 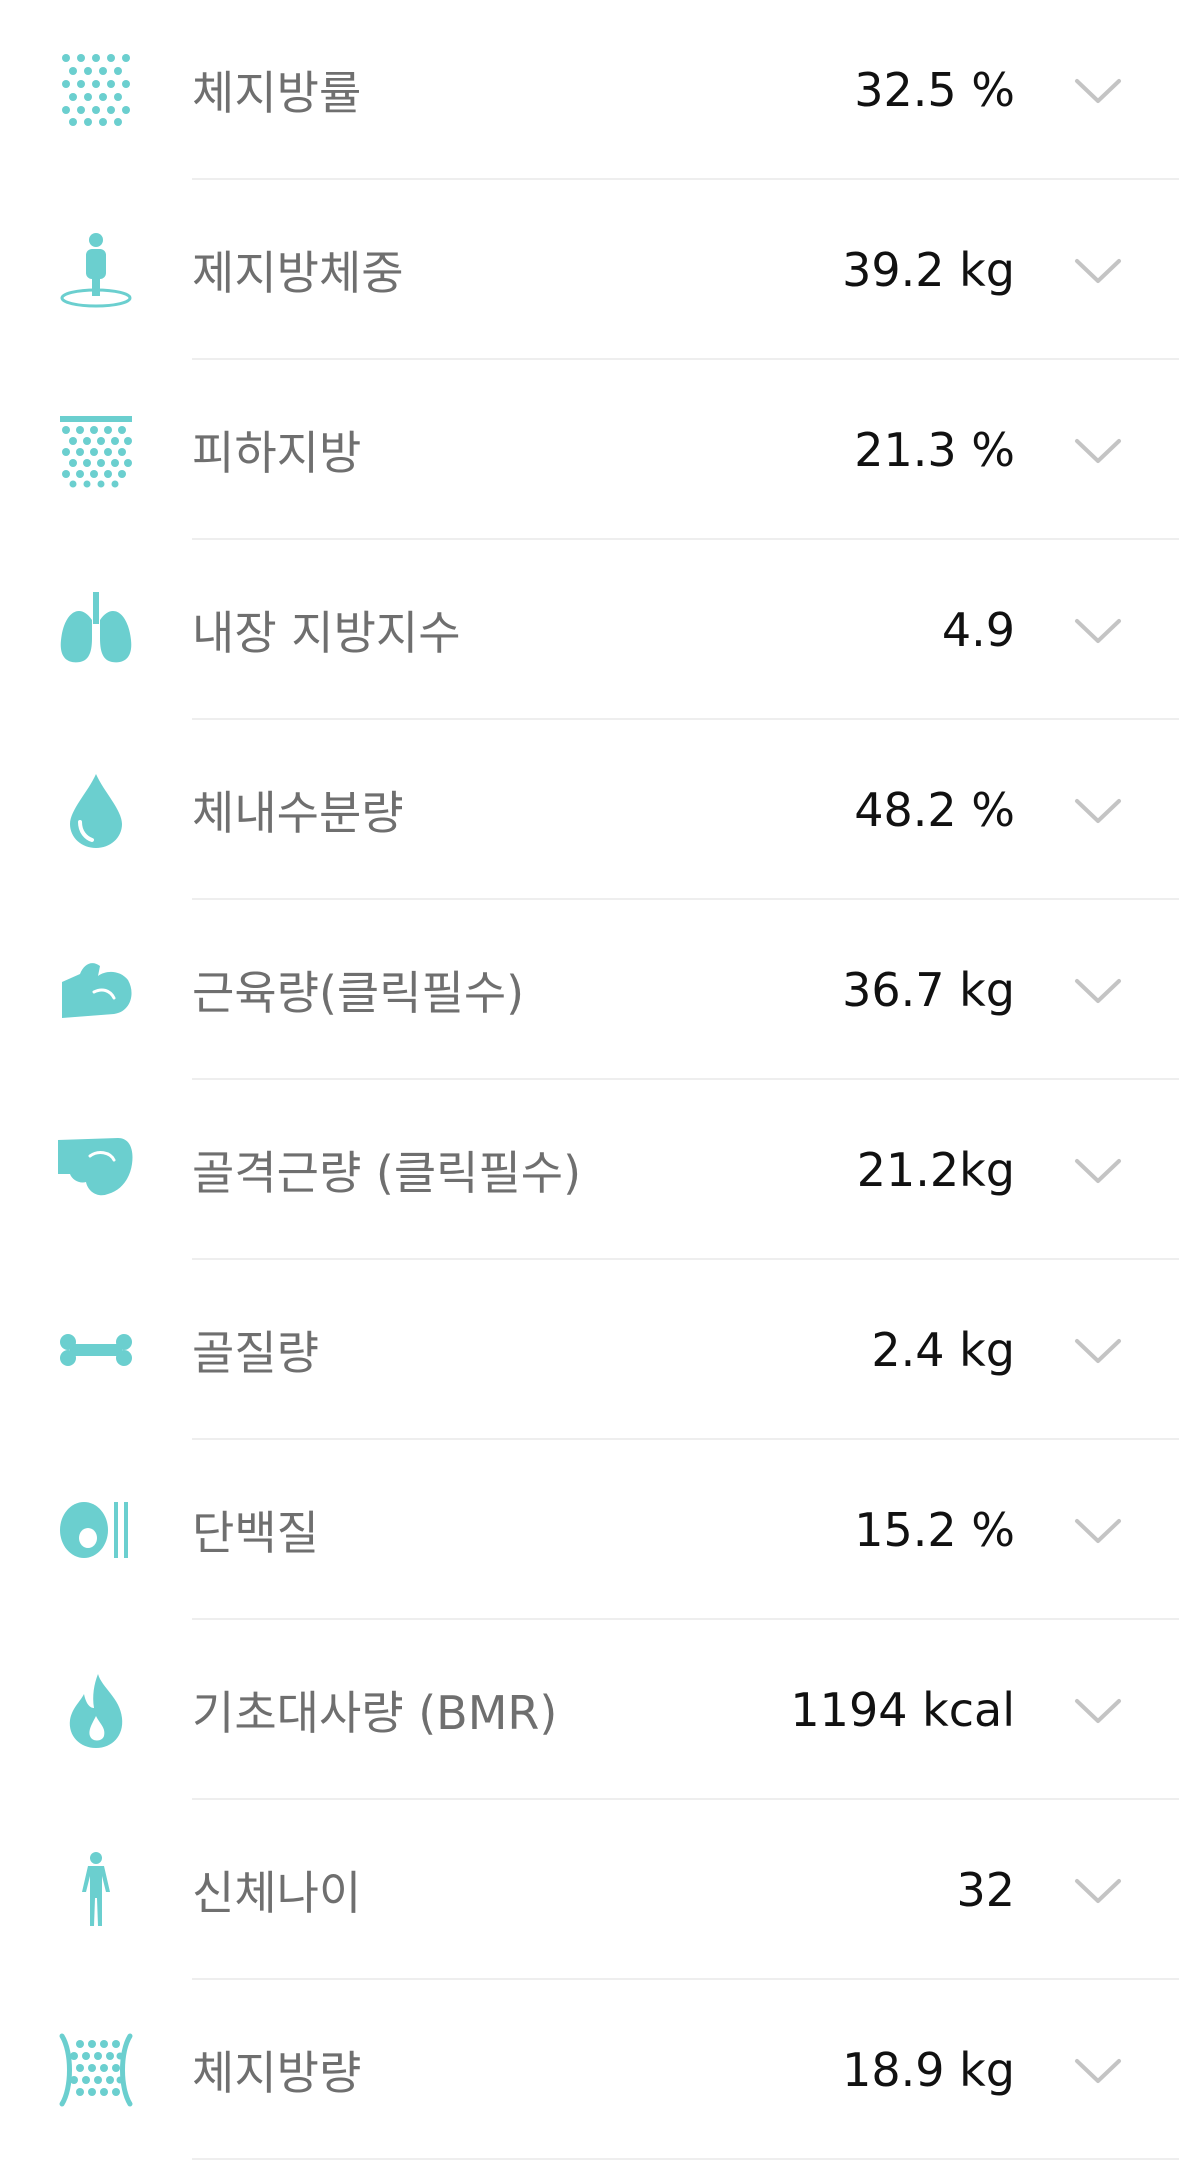 What do you see at coordinates (589, 1350) in the screenshot?
I see `metric-row-bone-mass: 골질량 2.4 kg` at bounding box center [589, 1350].